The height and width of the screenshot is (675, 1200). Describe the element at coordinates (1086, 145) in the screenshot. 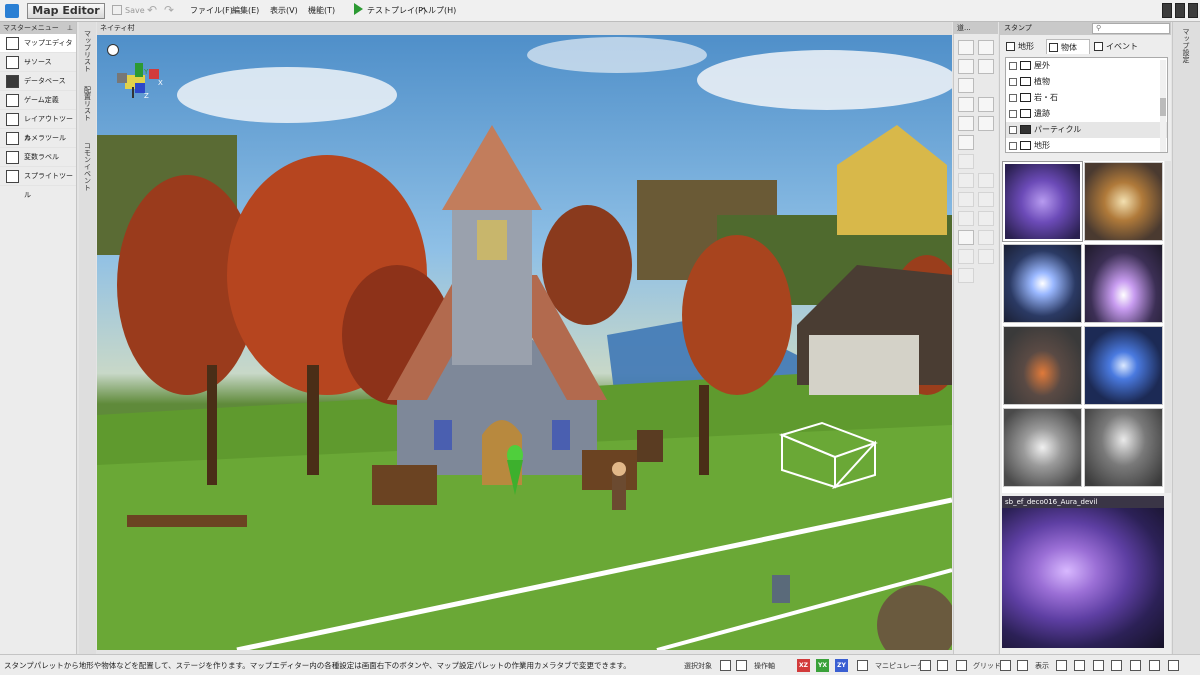

I see `tree-item-terrain: 地形` at that location.